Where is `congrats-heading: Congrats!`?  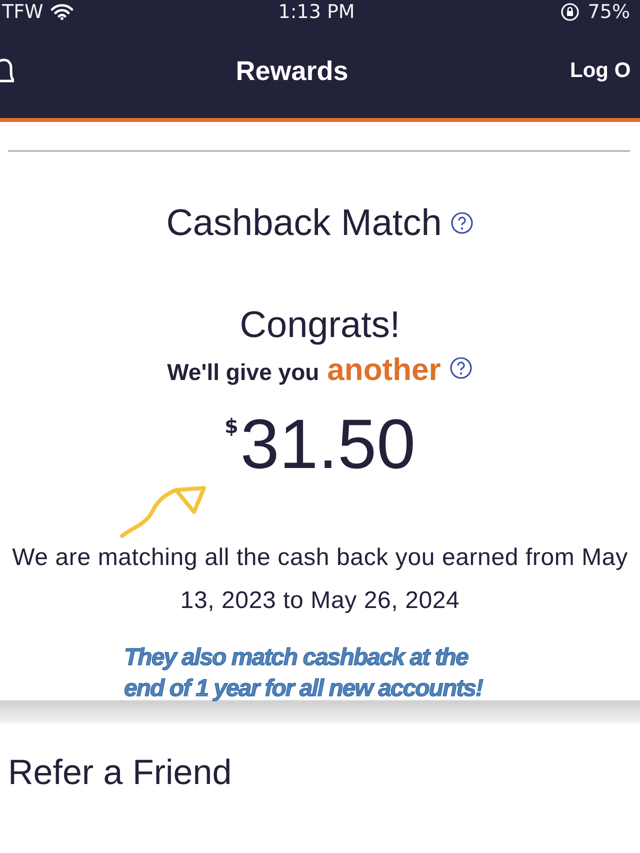
congrats-heading: Congrats! is located at coordinates (320, 325).